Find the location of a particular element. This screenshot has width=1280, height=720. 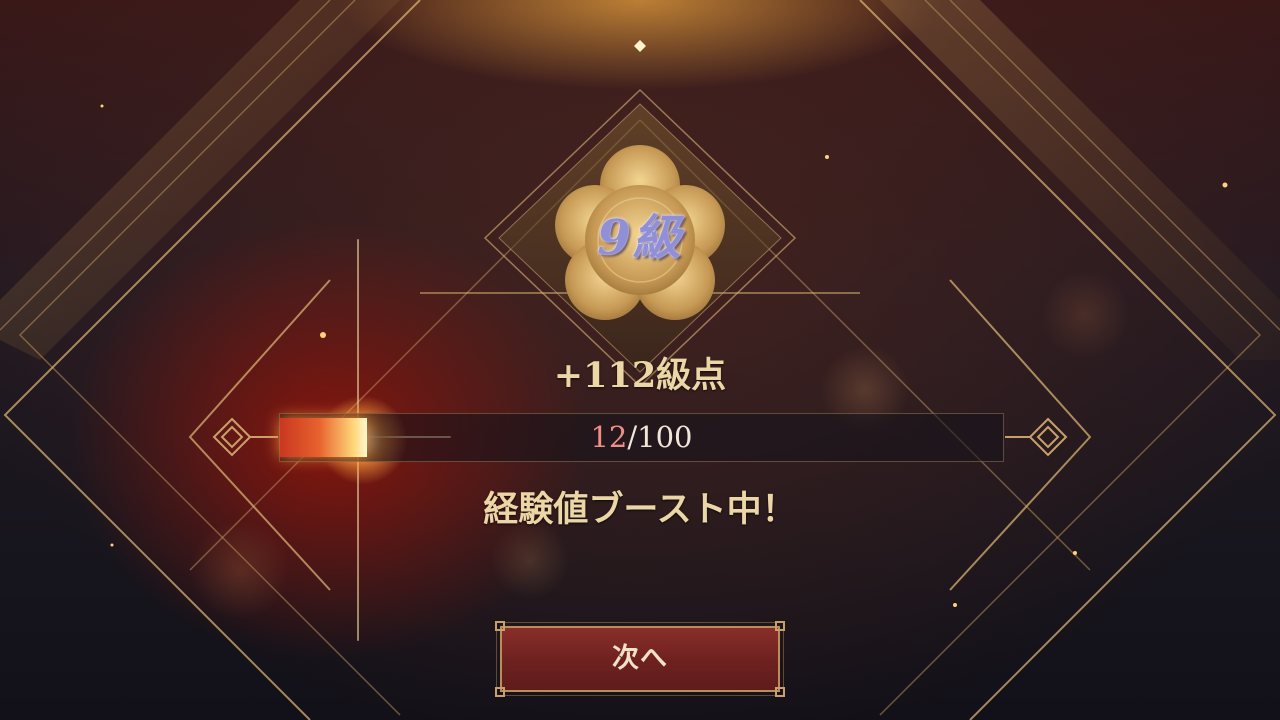

boost-message: 経験値ブースト中！ is located at coordinates (640, 509).